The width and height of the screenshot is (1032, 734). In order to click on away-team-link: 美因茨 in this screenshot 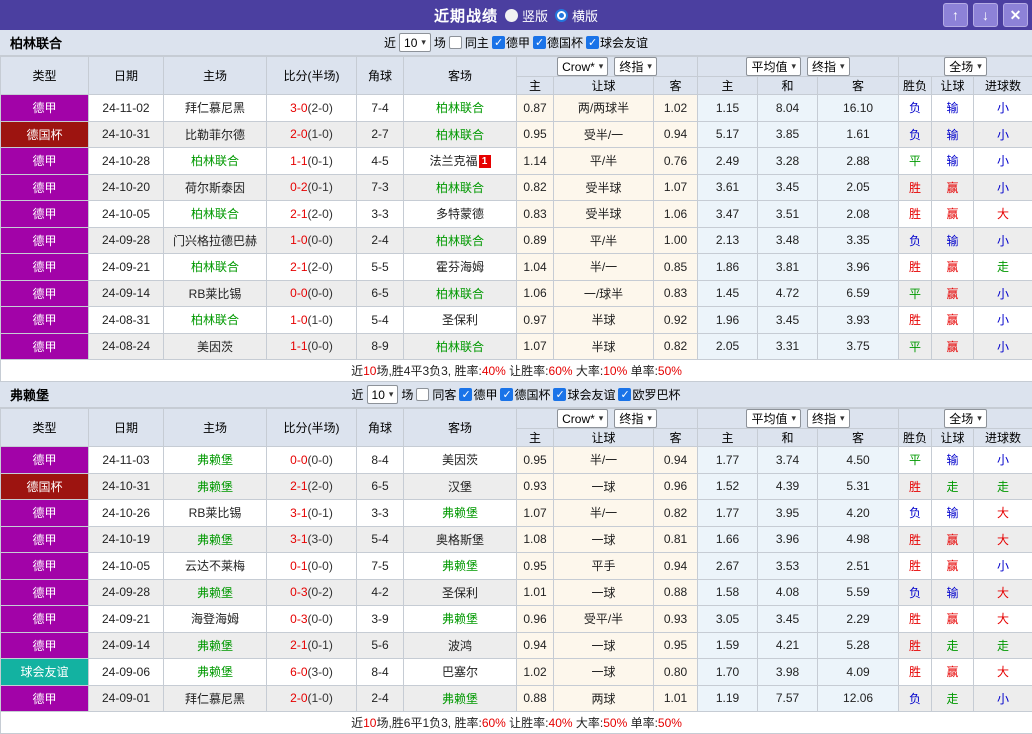, I will do `click(460, 460)`.